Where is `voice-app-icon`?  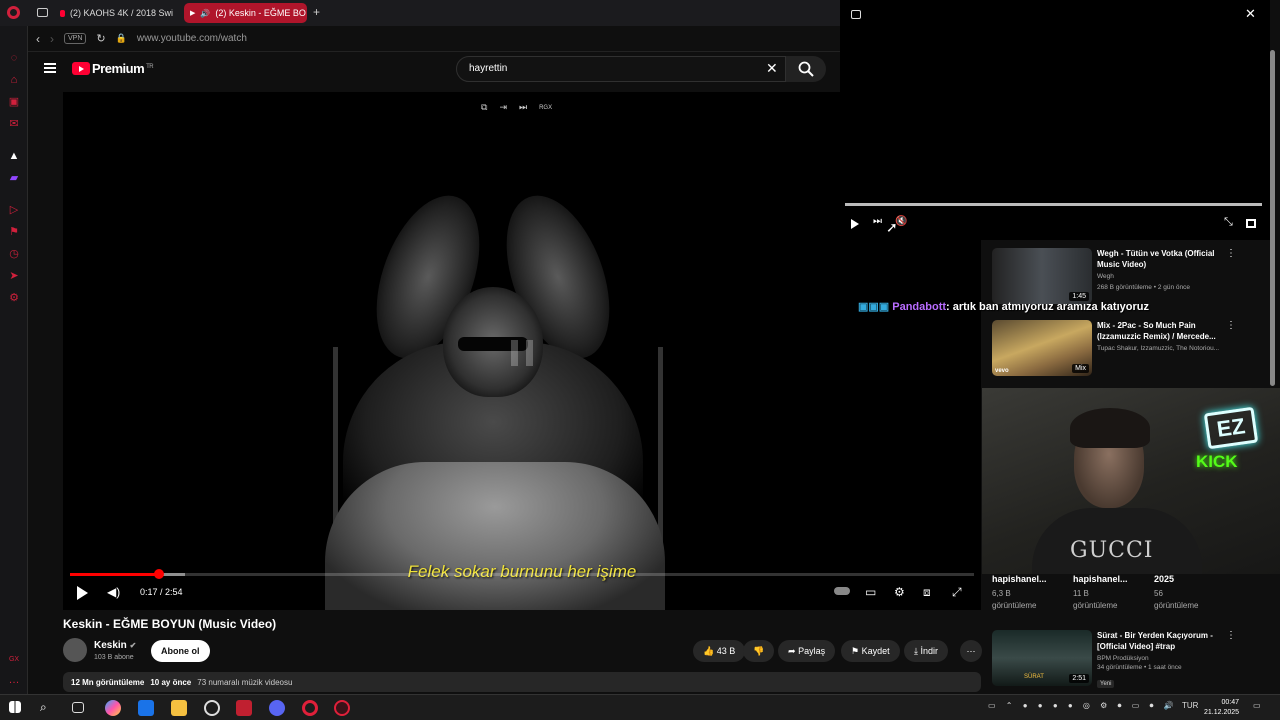
voice-app-icon is located at coordinates (244, 708).